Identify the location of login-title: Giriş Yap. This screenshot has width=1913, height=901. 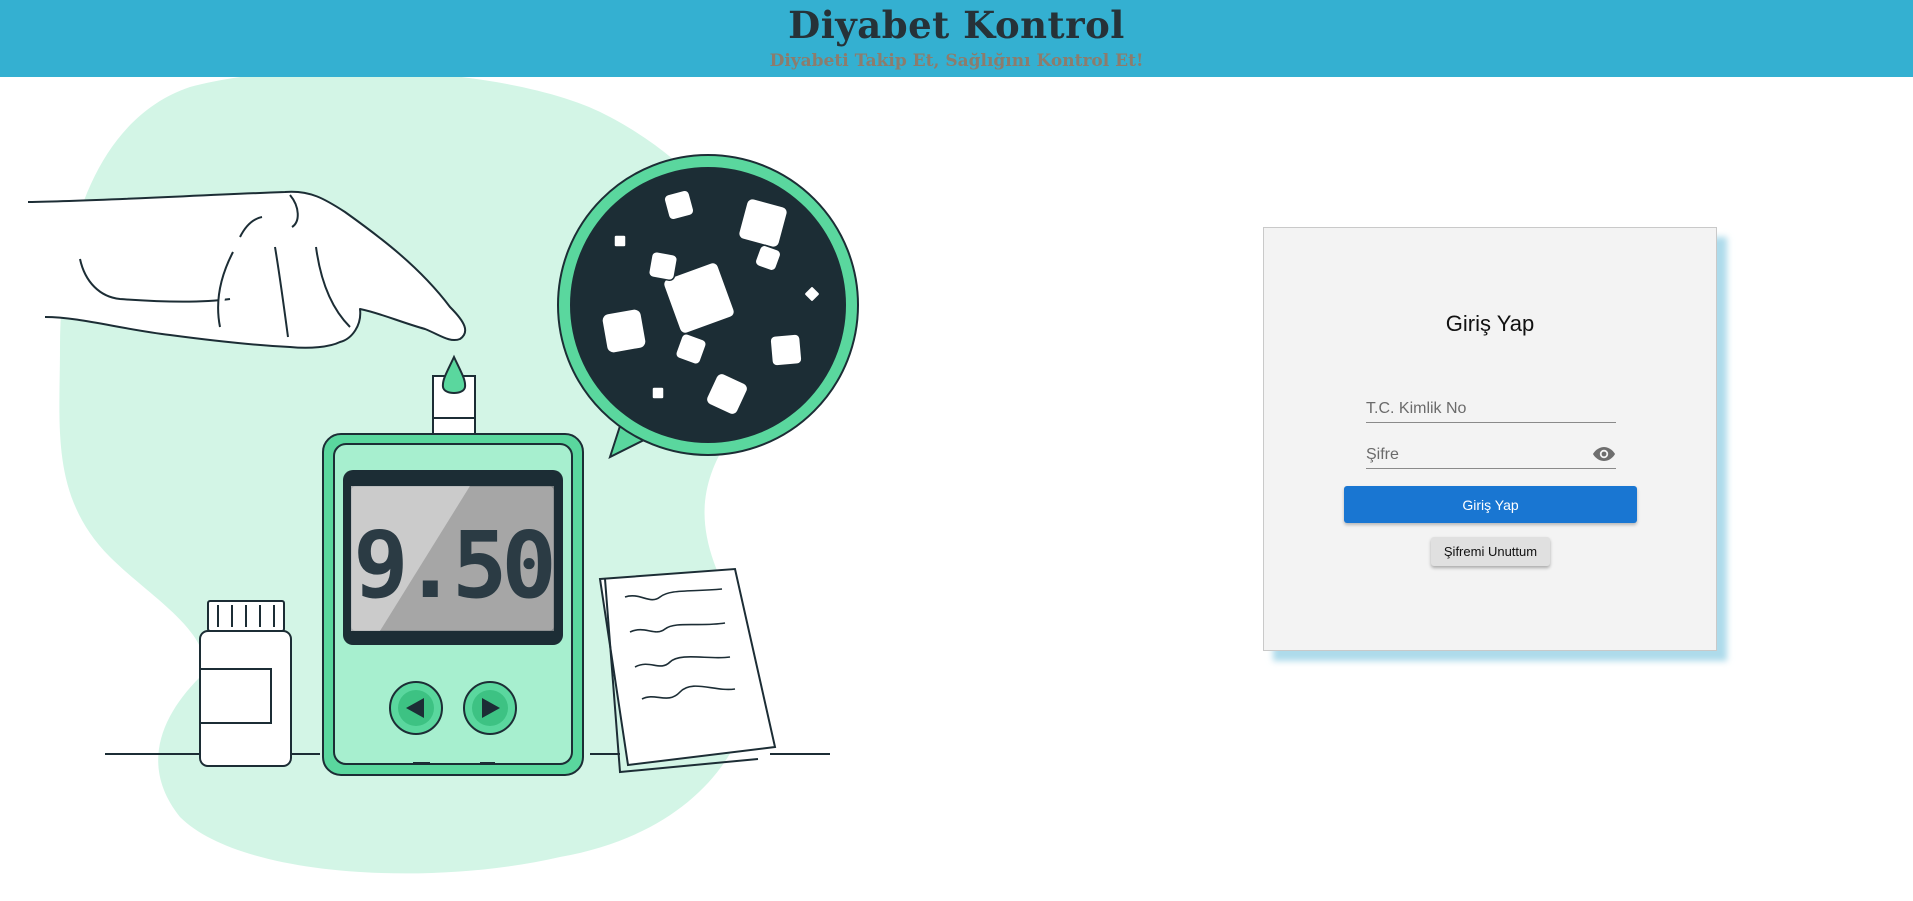
(1490, 323).